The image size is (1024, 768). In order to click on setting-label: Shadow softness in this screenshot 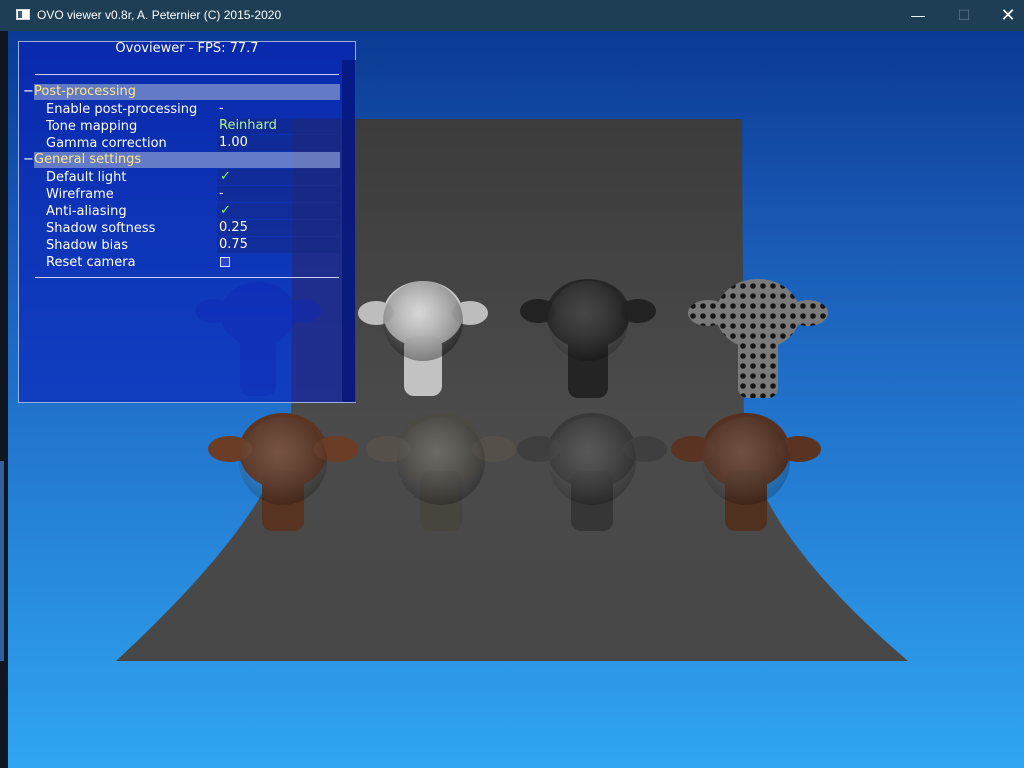, I will do `click(101, 228)`.